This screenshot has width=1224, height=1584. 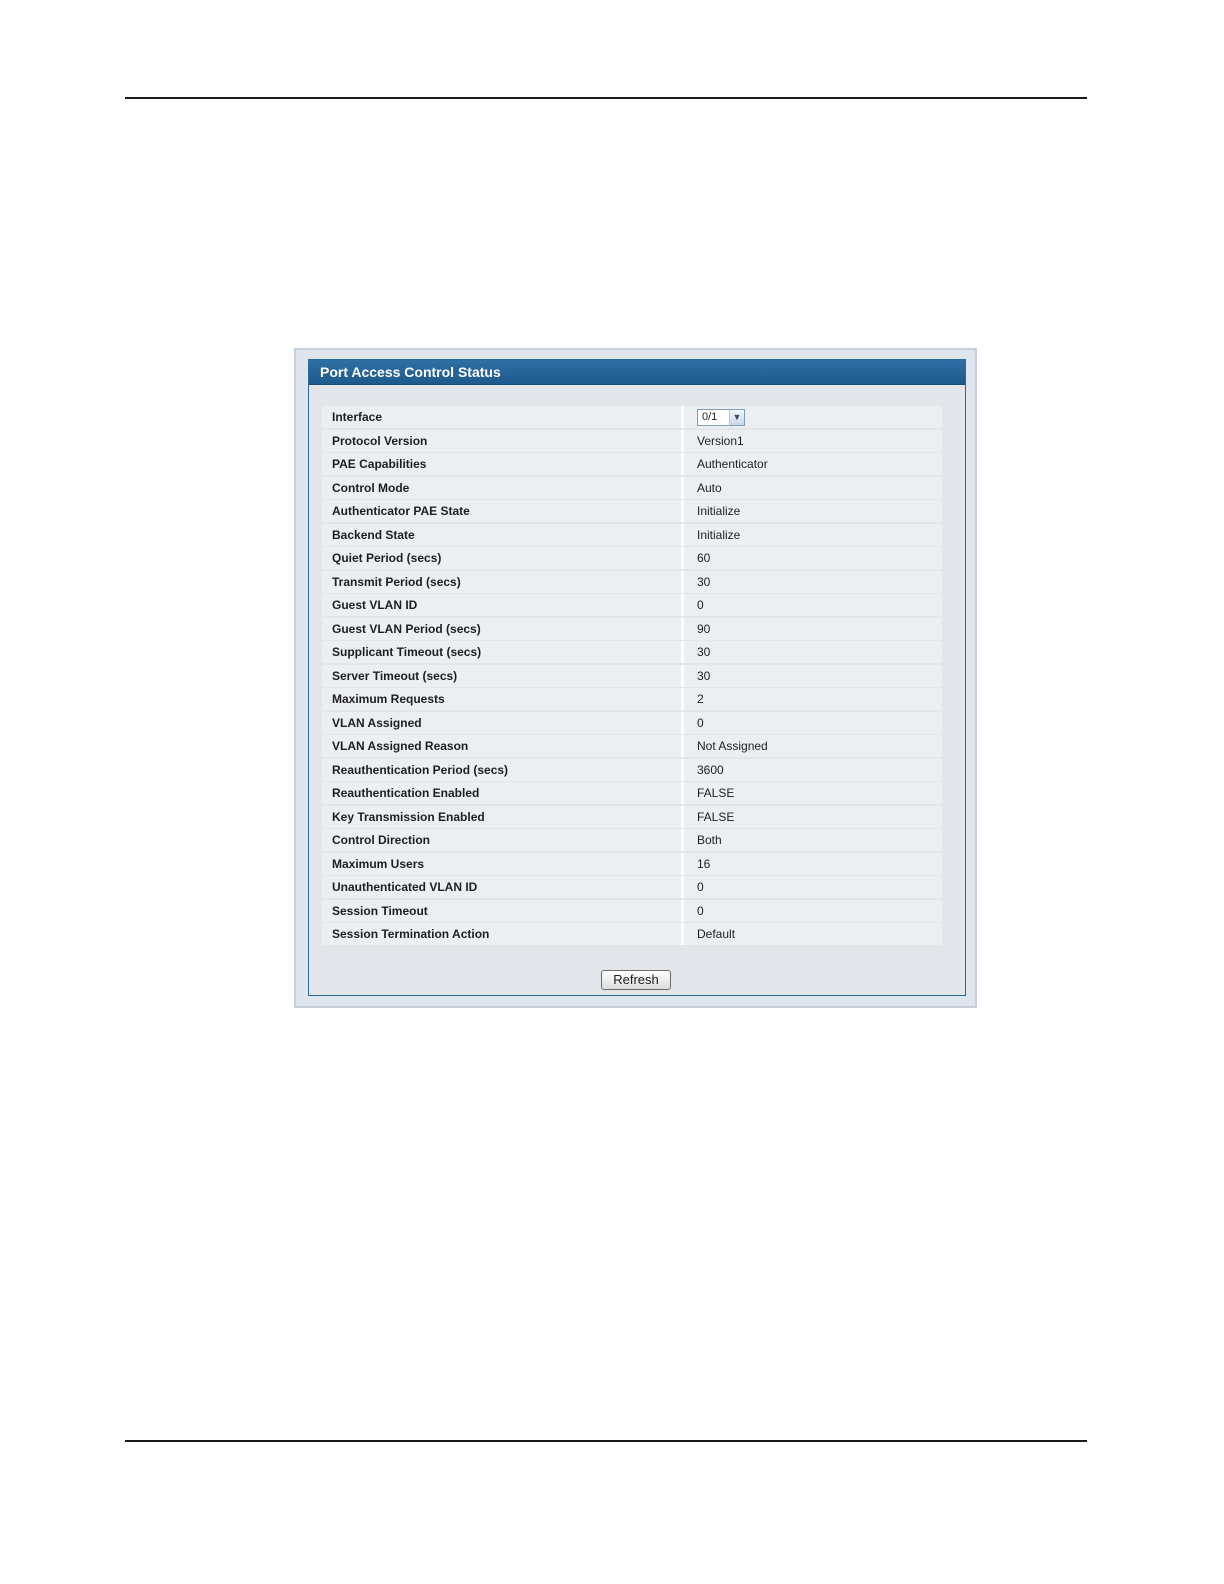 I want to click on table-row: Authenticator PAE State Initialize, so click(x=632, y=511).